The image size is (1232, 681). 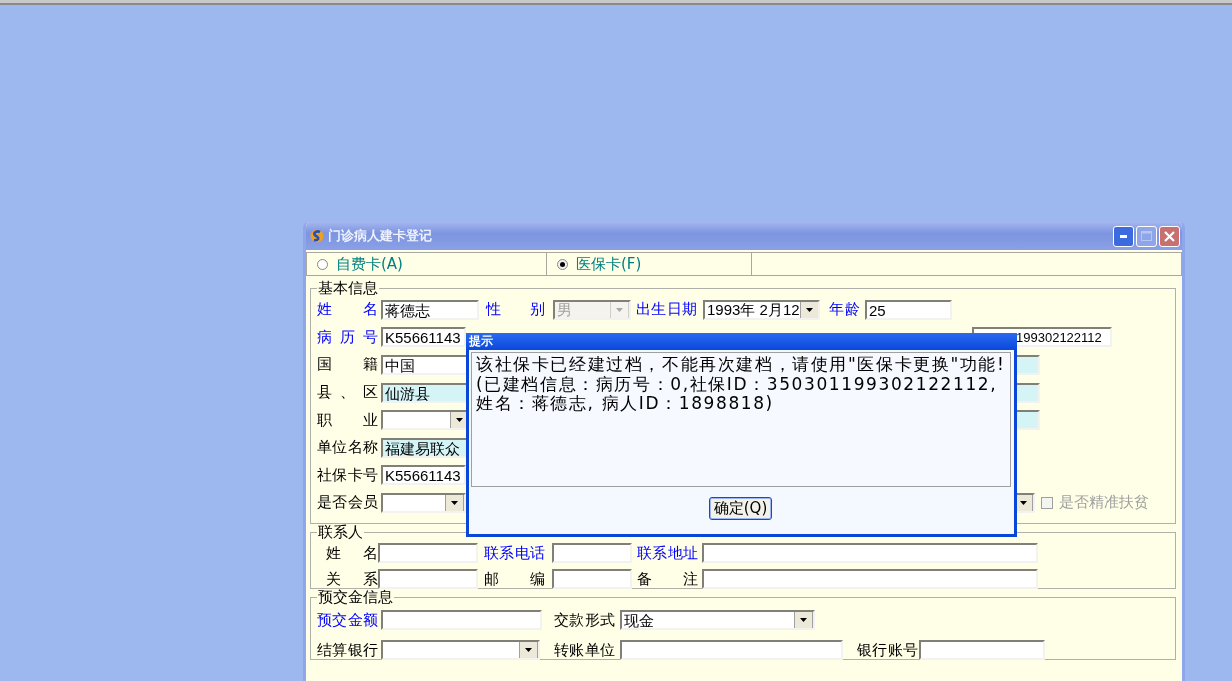 I want to click on field-label: 社保卡号, so click(x=347, y=475).